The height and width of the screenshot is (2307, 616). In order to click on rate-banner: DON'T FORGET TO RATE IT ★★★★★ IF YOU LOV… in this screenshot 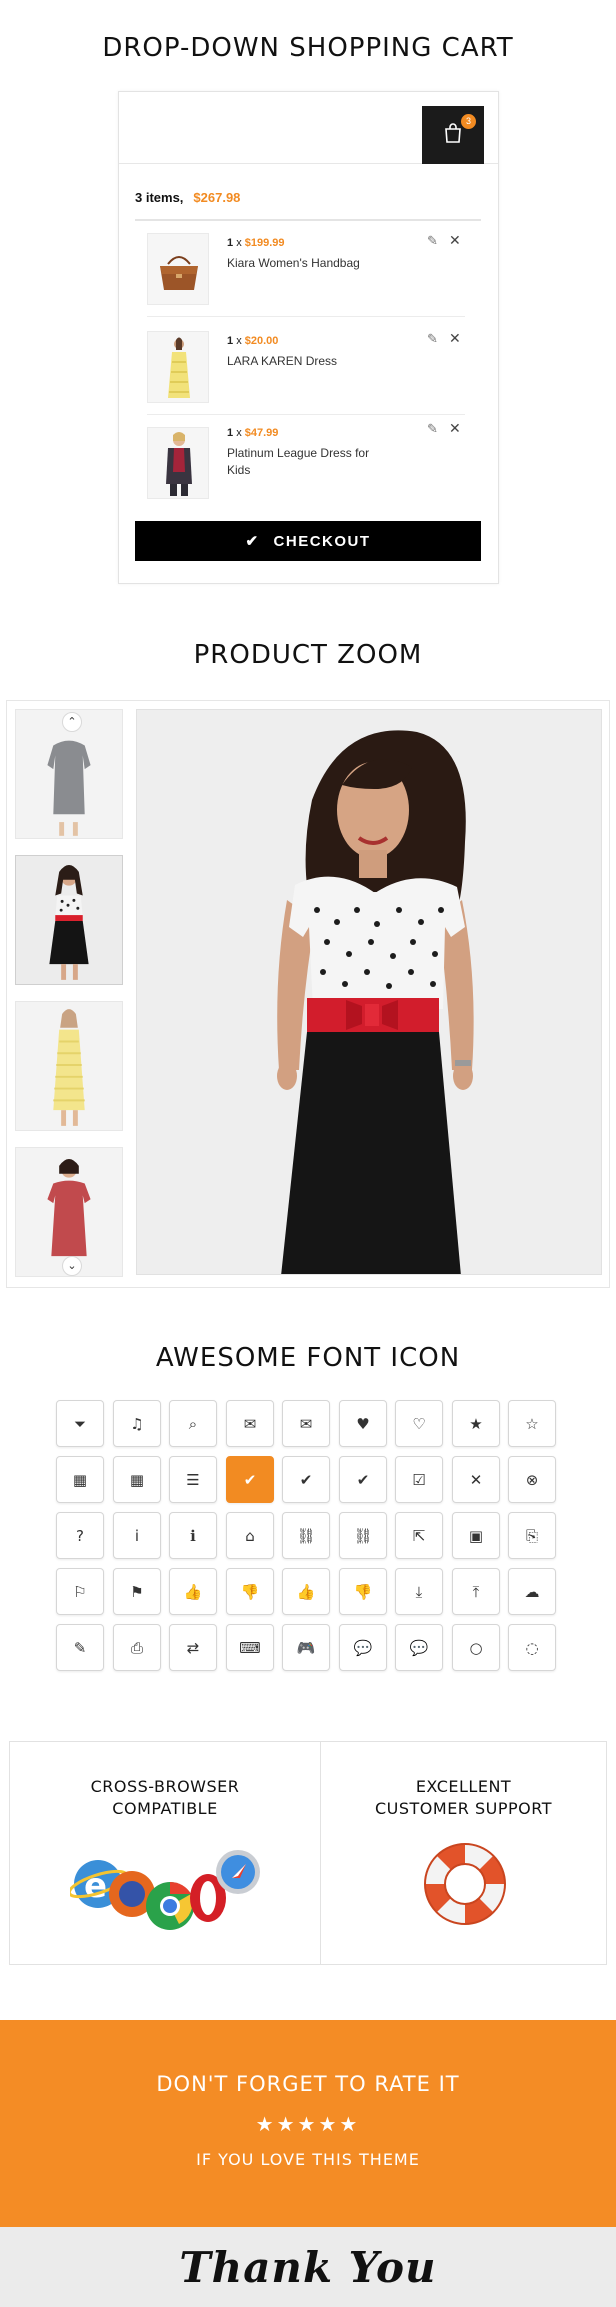, I will do `click(308, 2123)`.